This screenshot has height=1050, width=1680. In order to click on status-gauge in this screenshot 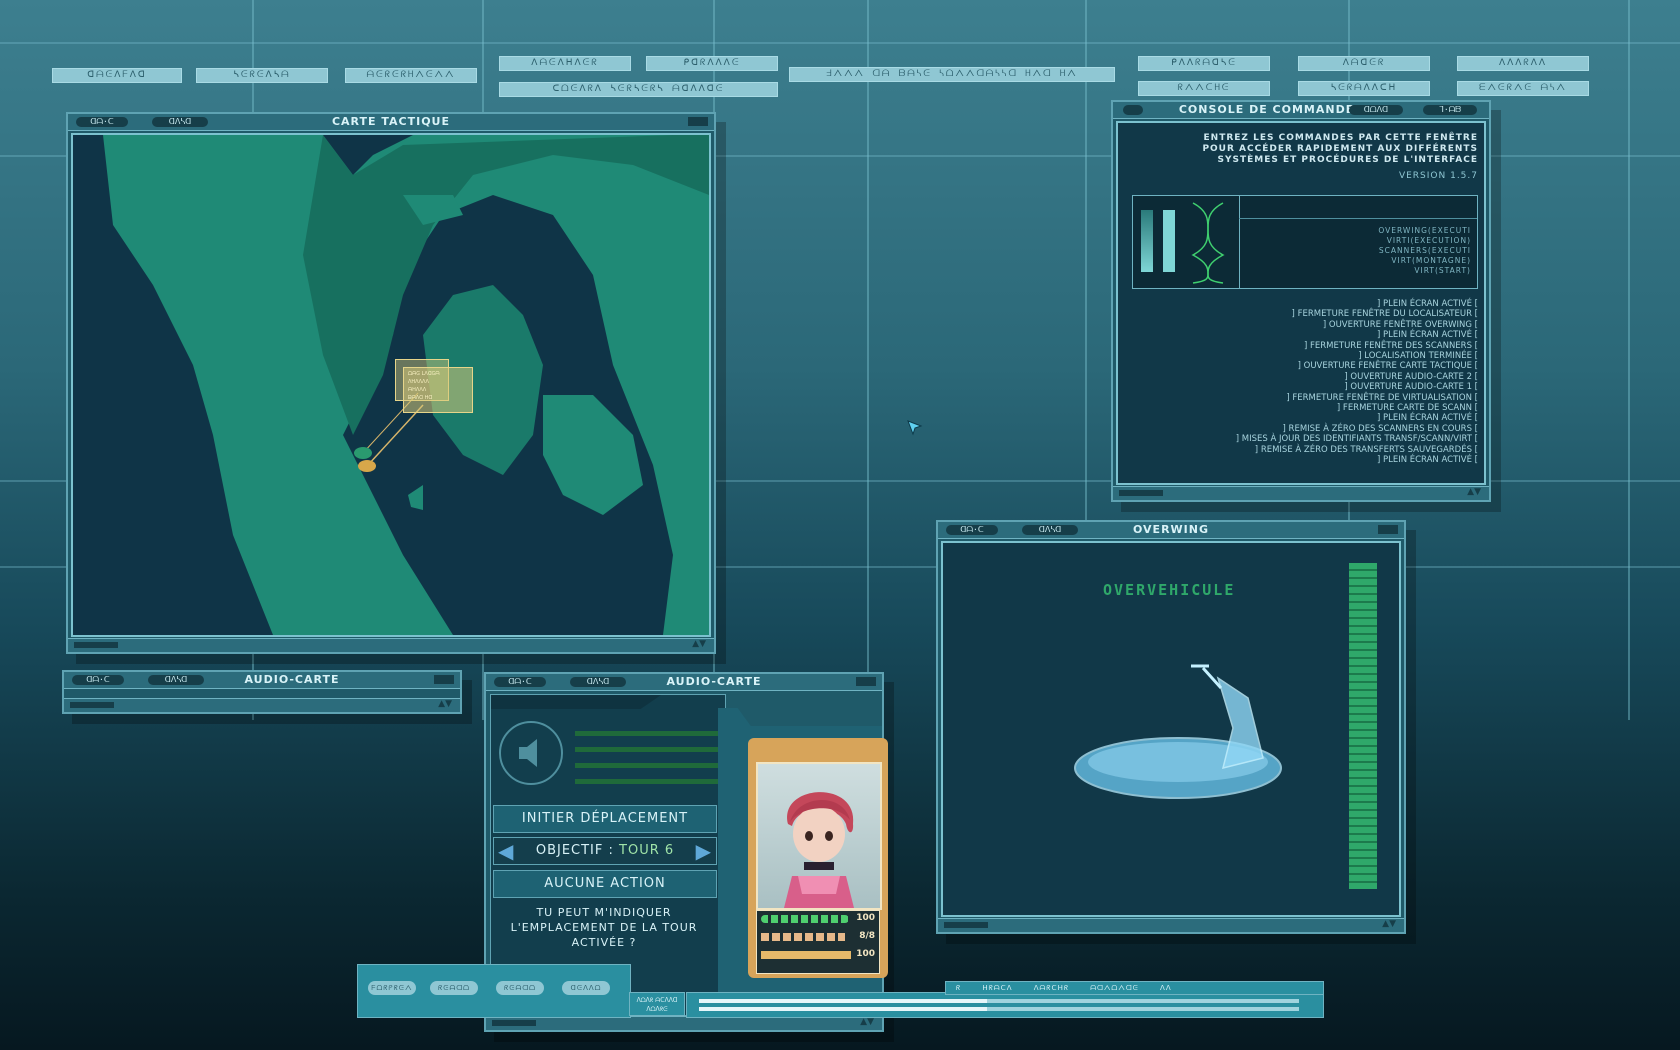, I will do `click(1169, 241)`.